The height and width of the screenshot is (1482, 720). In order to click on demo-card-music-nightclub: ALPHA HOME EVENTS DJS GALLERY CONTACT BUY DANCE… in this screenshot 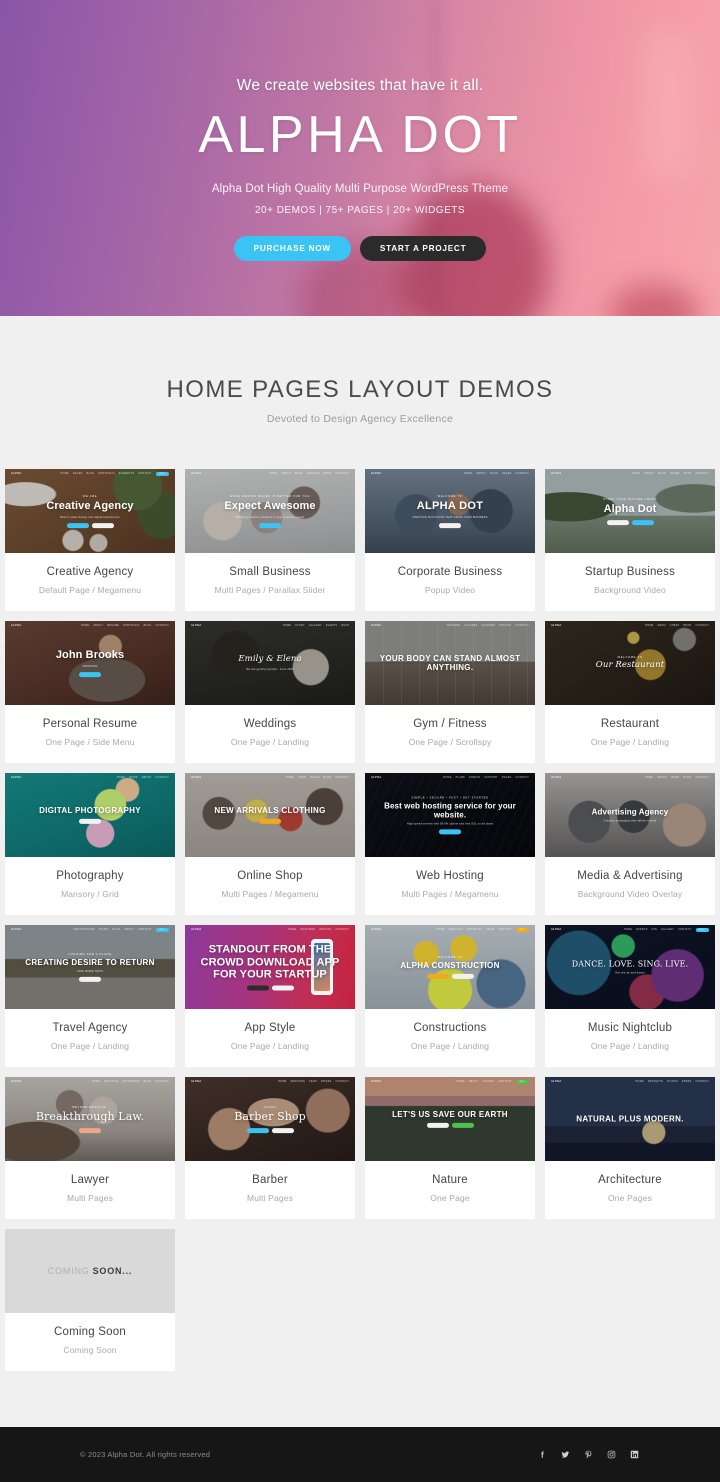, I will do `click(630, 996)`.